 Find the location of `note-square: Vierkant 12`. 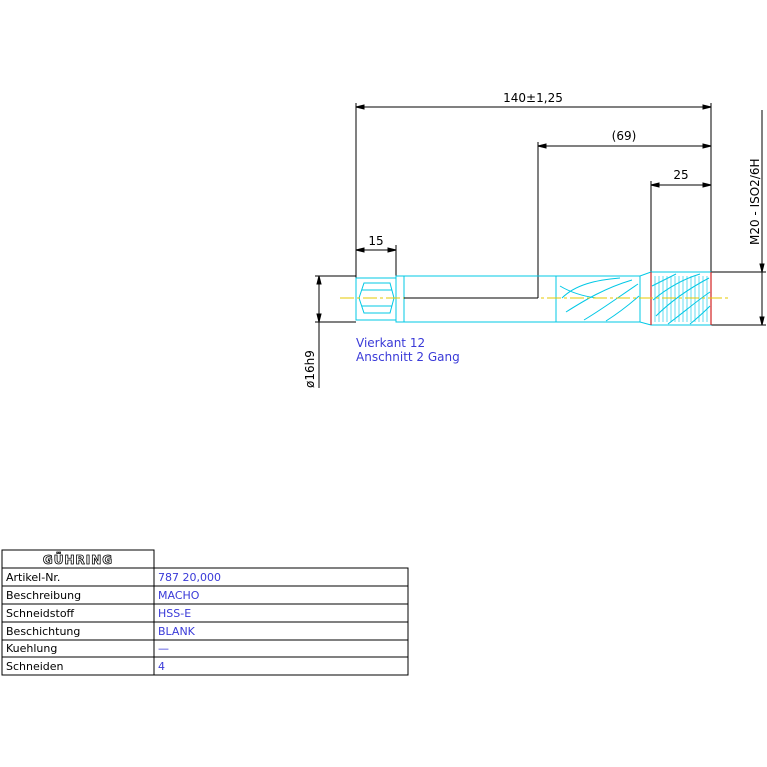

note-square: Vierkant 12 is located at coordinates (390, 343).